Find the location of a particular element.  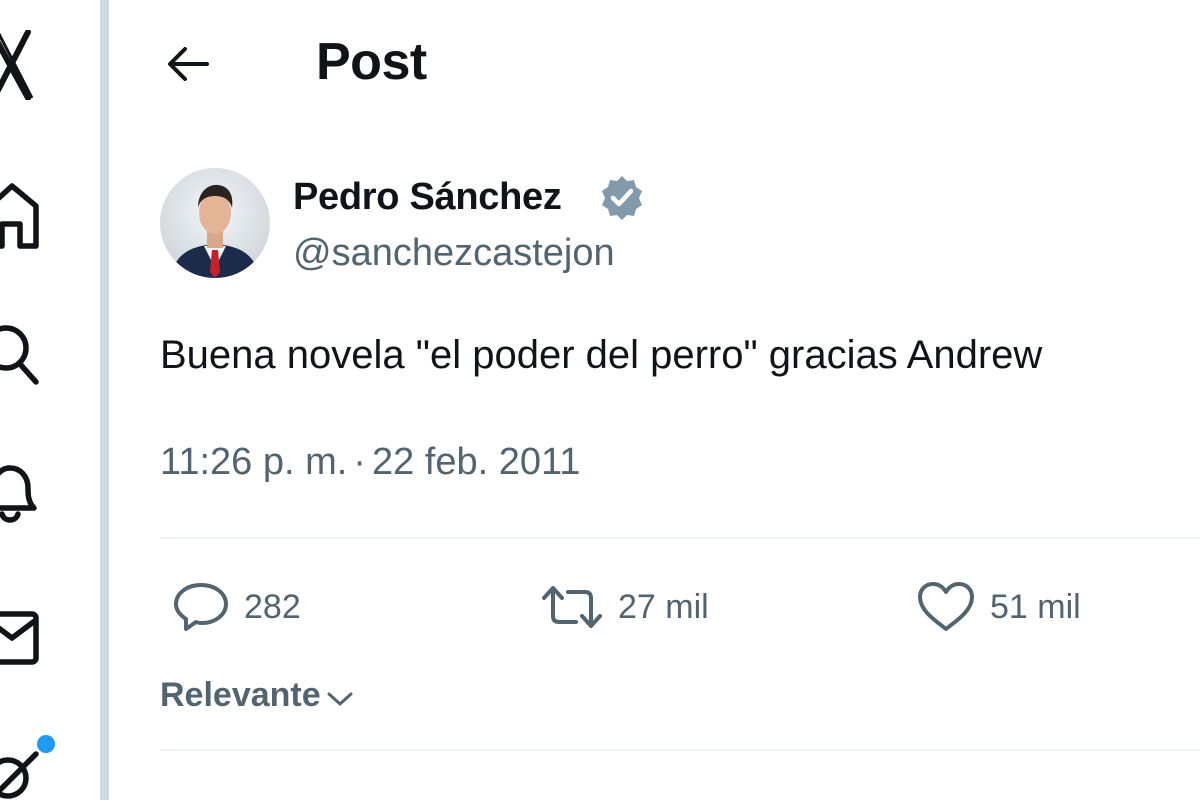

author-name: Pedro Sánchez is located at coordinates (427, 197).